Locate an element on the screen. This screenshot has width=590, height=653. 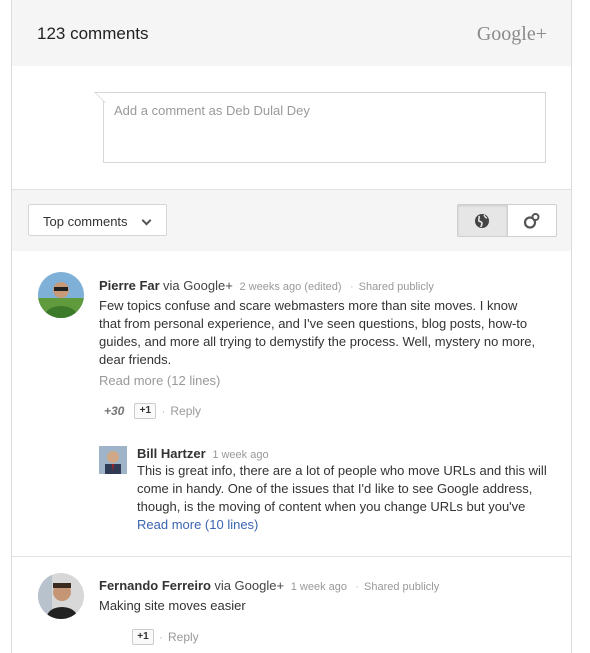
comment-input-placeholder: Add a comment as Deb Dulal Dey is located at coordinates (212, 110).